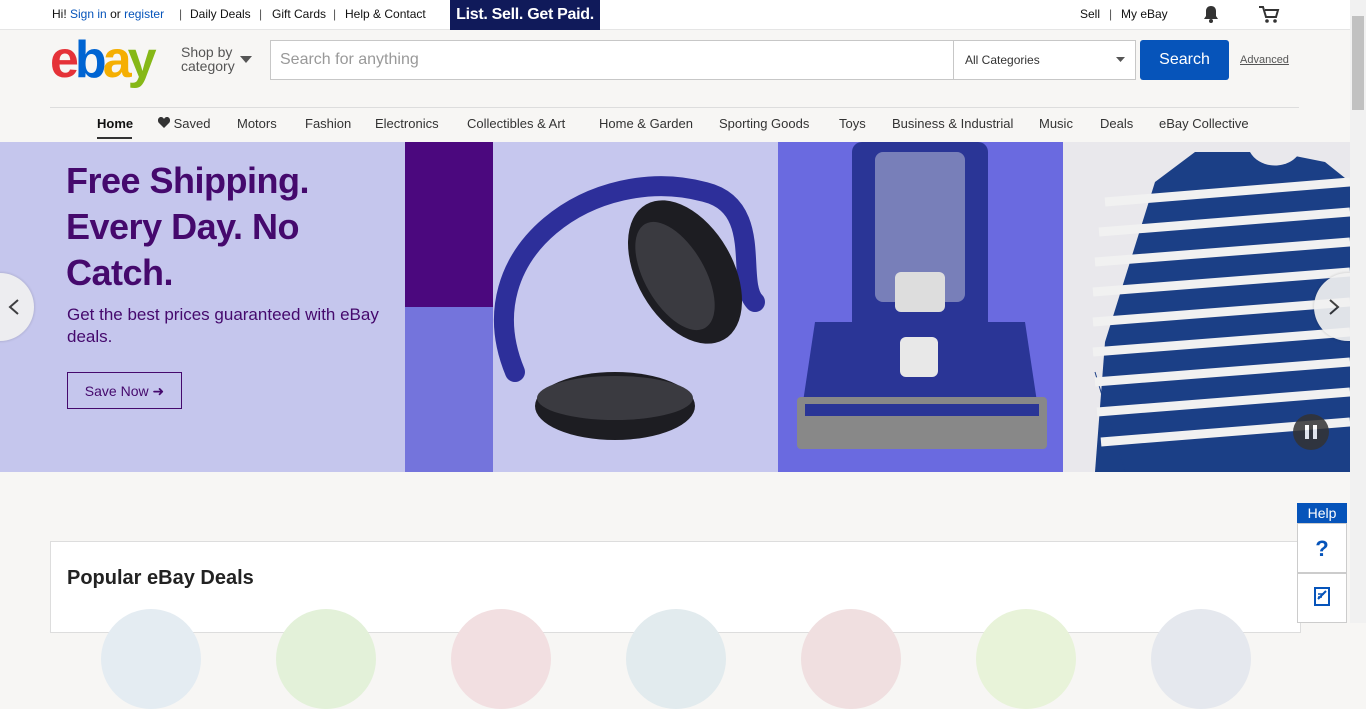  I want to click on logo-letter-y: y, so click(142, 60).